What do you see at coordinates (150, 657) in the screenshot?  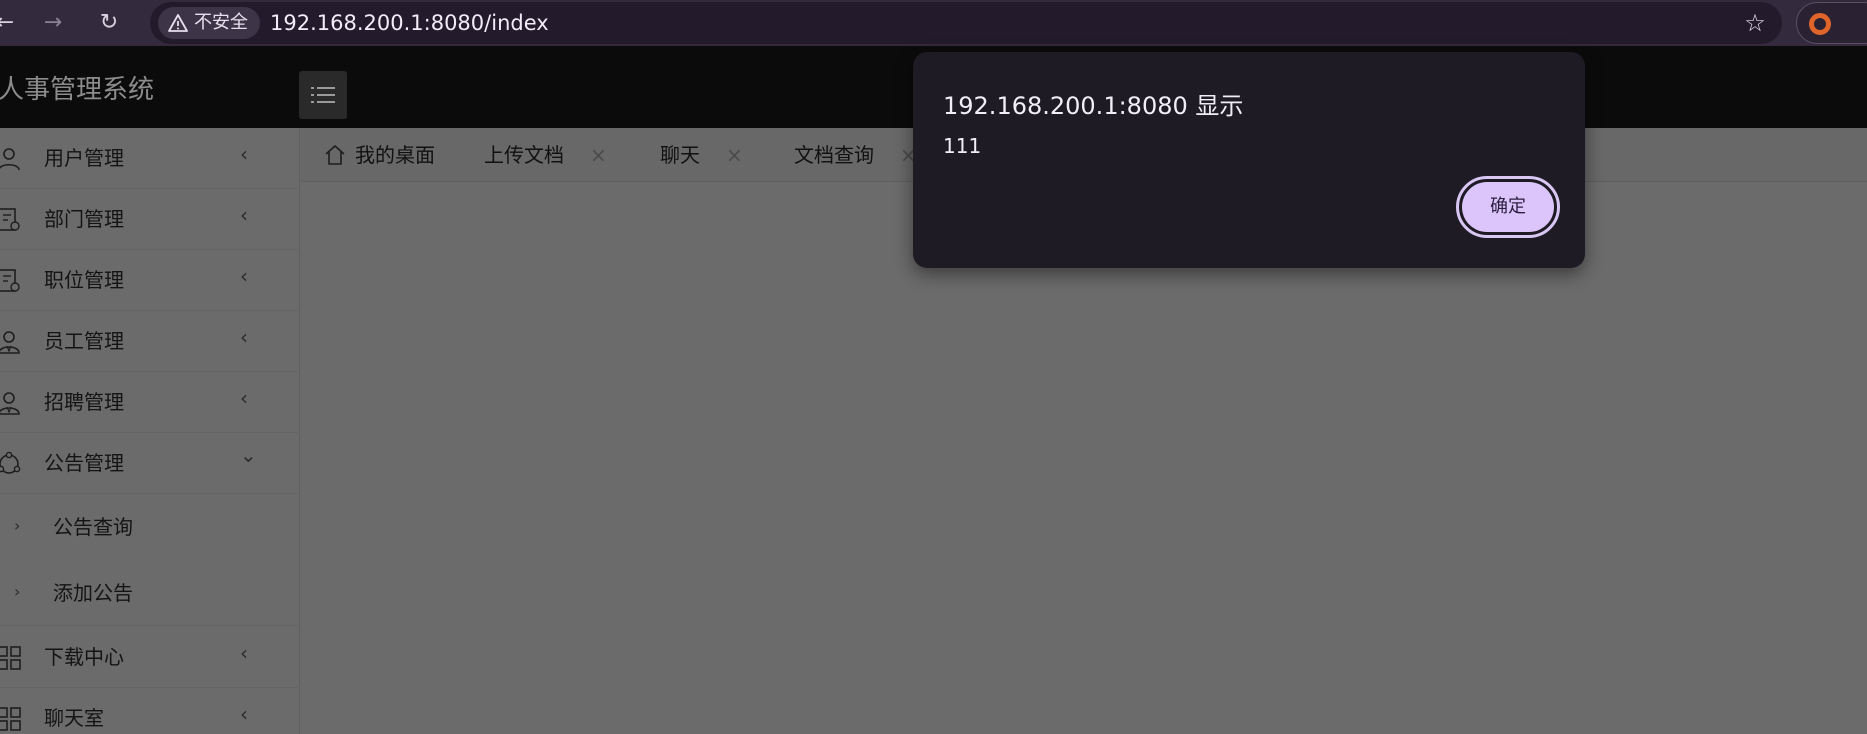 I see `sidebar-item-download-center: 下载中心 ‹` at bounding box center [150, 657].